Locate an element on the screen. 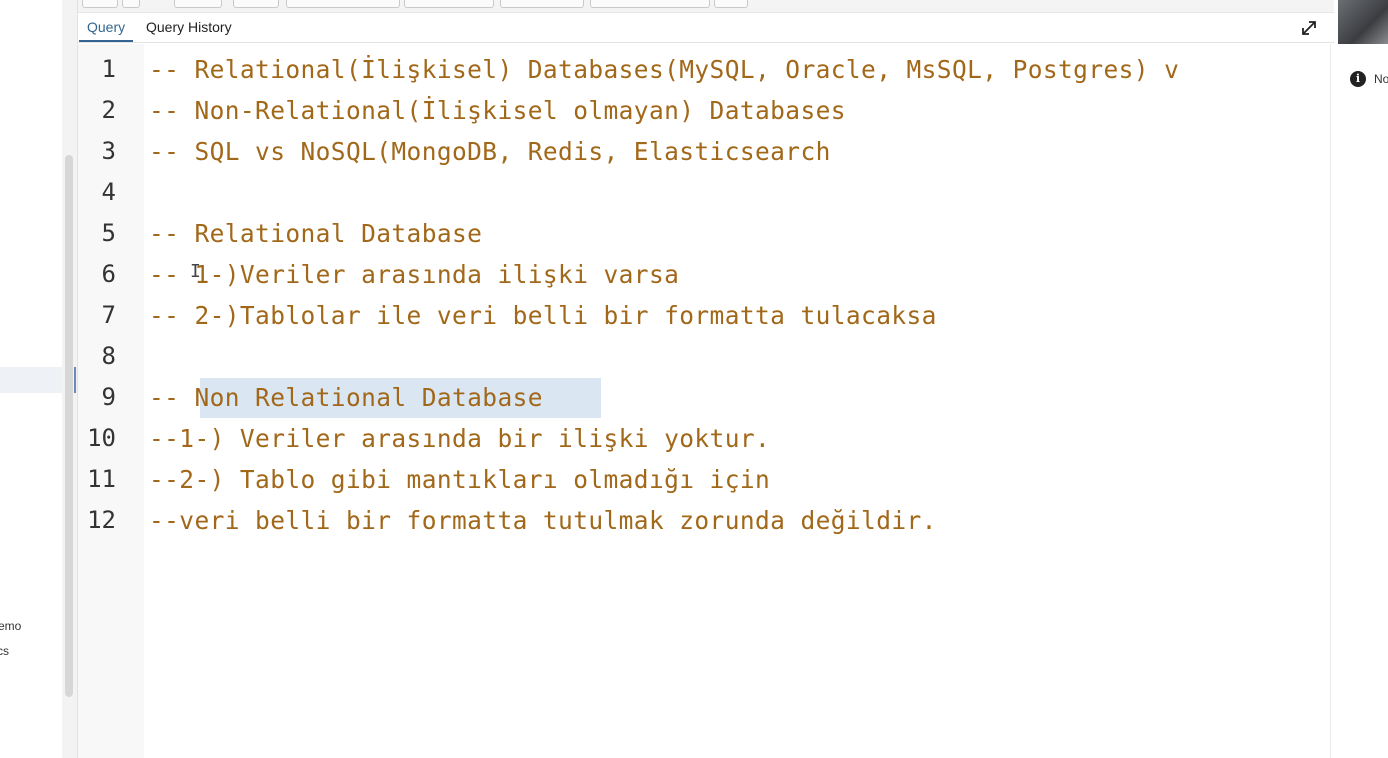 This screenshot has height=758, width=1388. line-number: 2 is located at coordinates (108, 110).